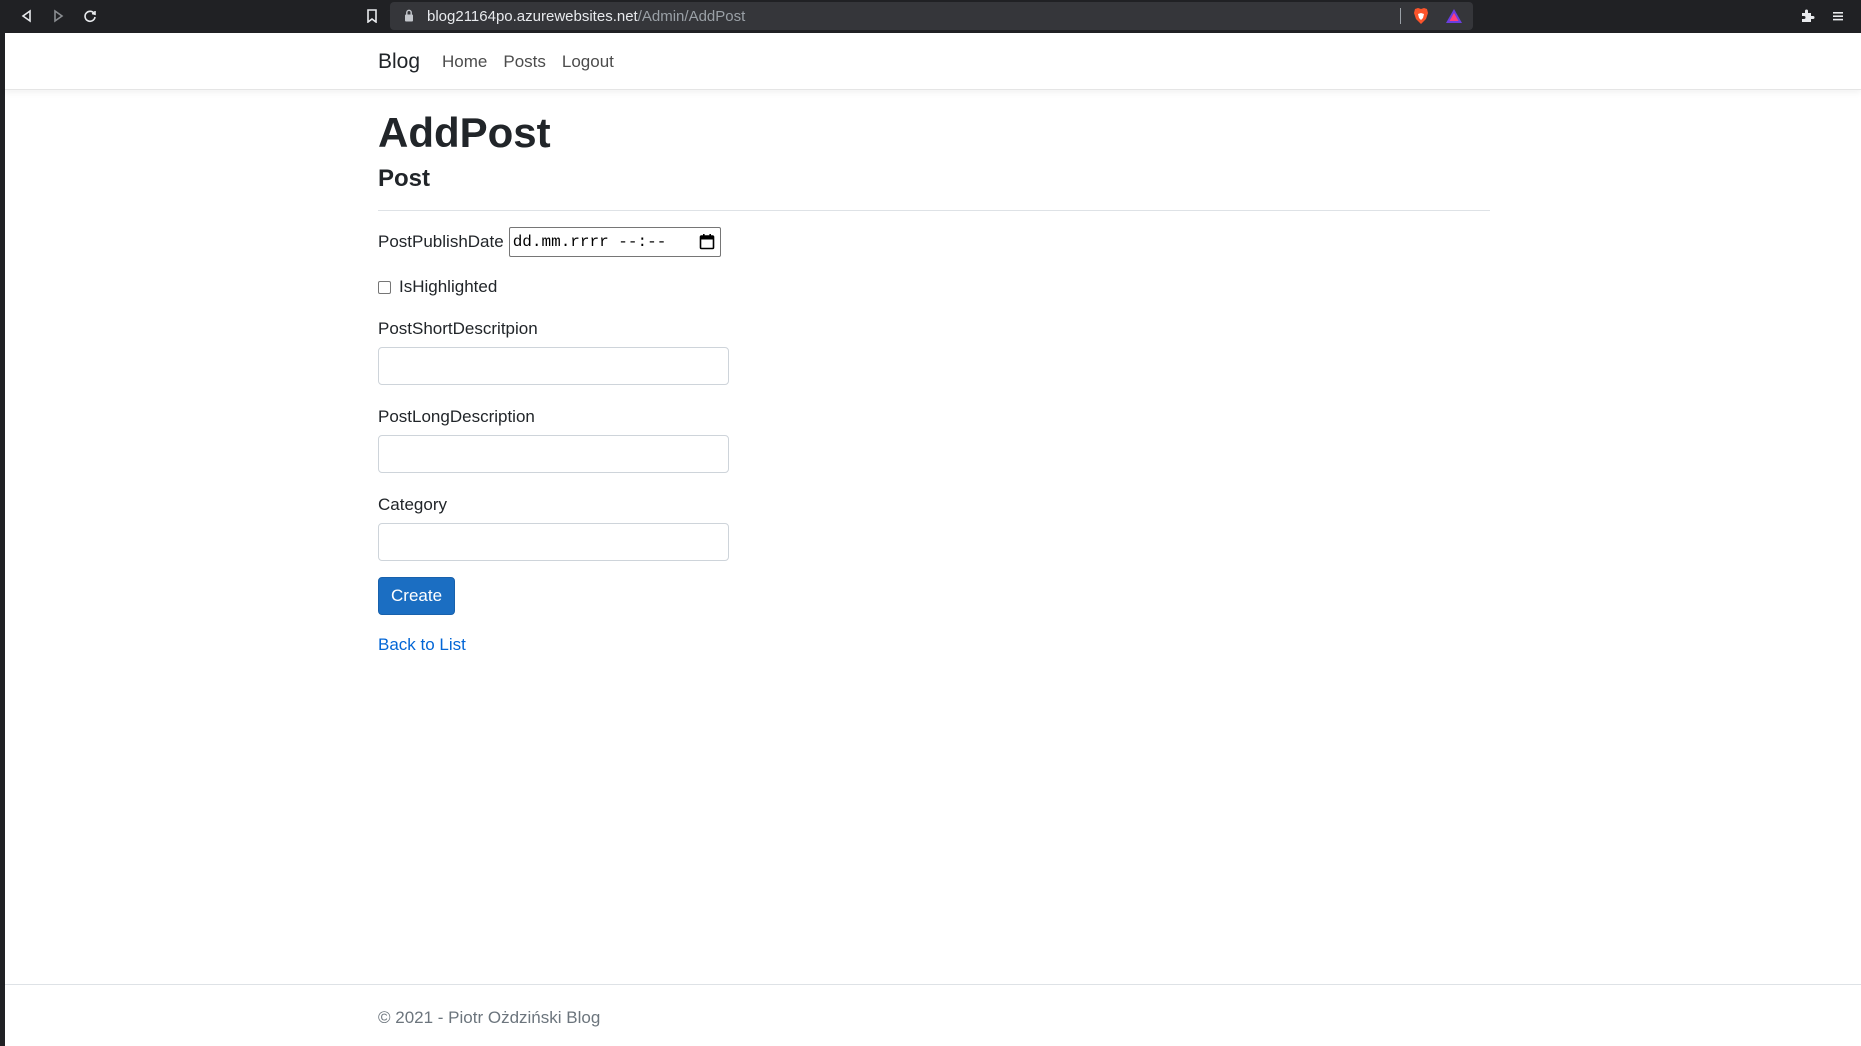  I want to click on address-bar-divider, so click(1400, 16).